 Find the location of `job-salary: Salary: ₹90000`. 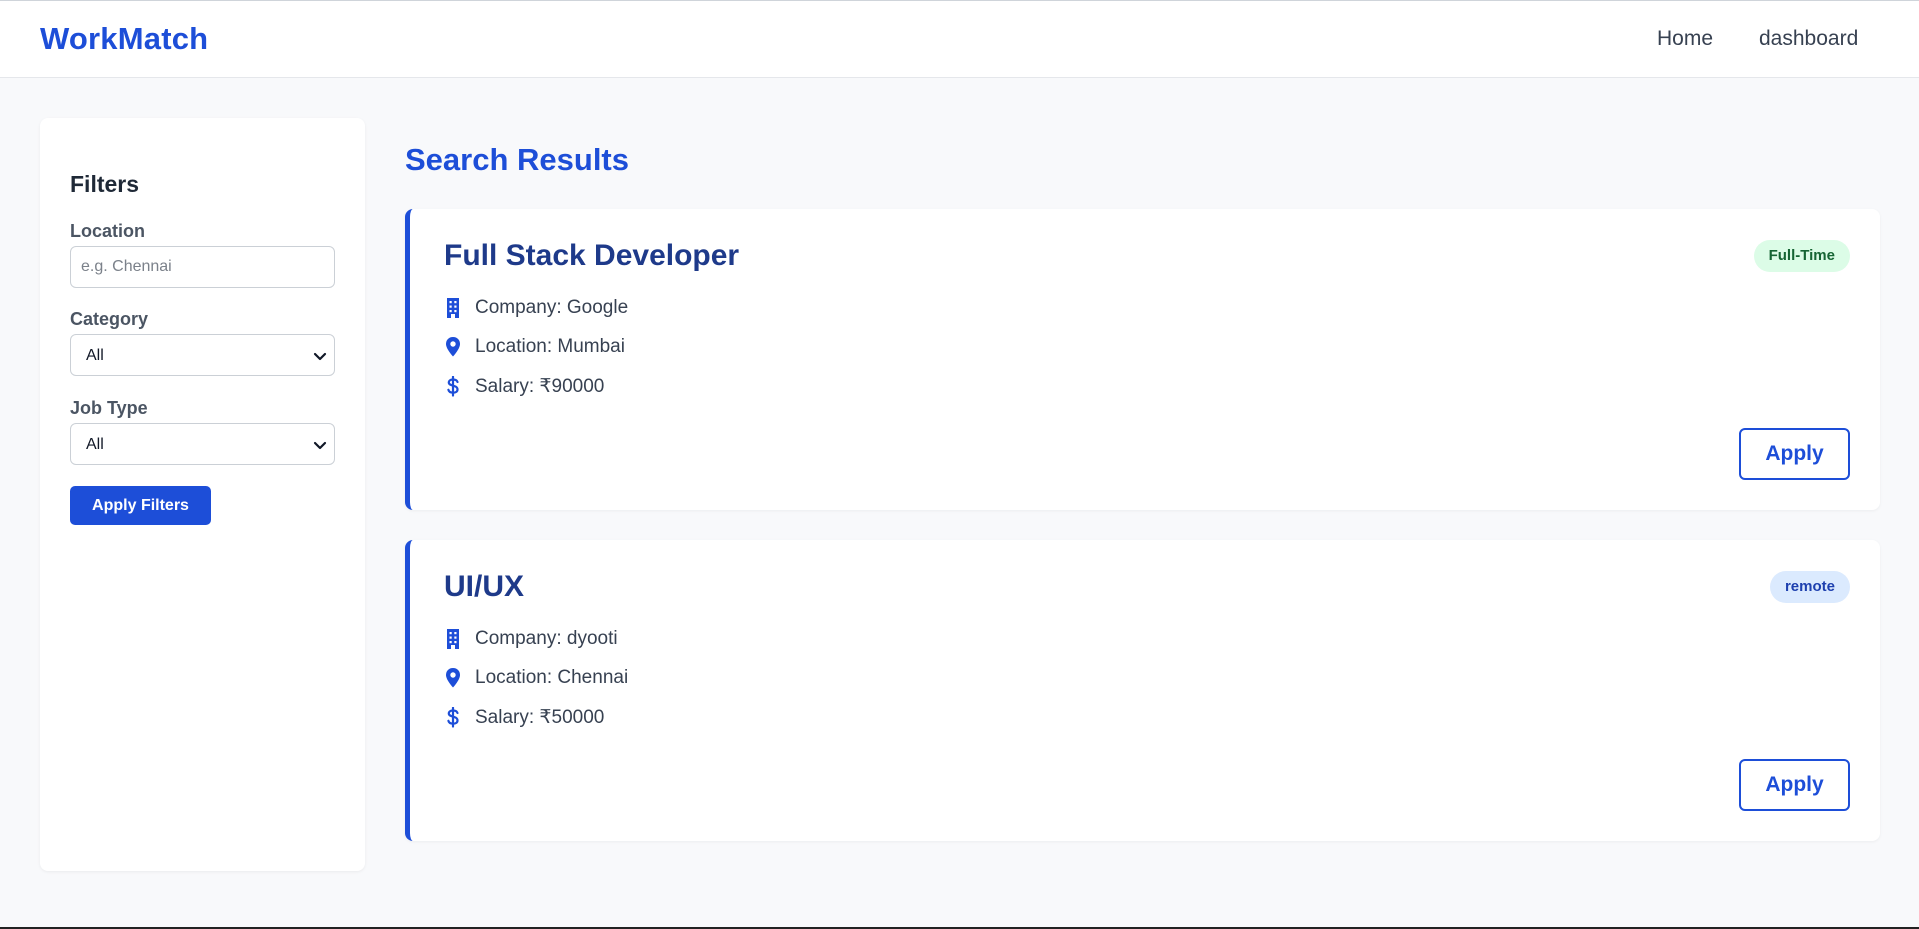

job-salary: Salary: ₹90000 is located at coordinates (524, 386).